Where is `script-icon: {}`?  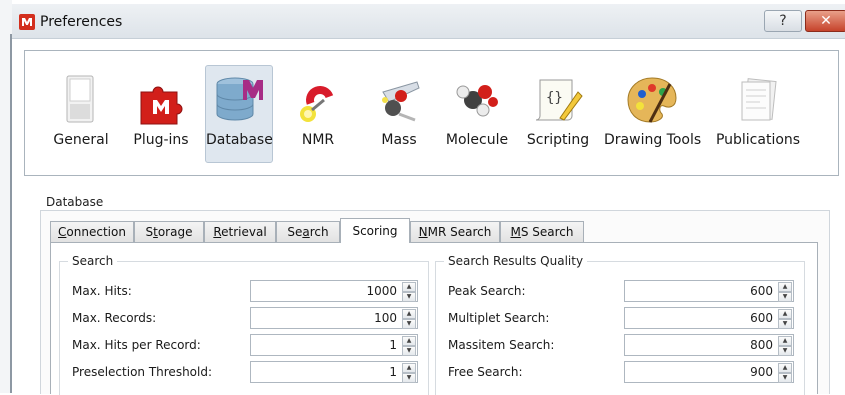
script-icon: {} is located at coordinates (559, 100).